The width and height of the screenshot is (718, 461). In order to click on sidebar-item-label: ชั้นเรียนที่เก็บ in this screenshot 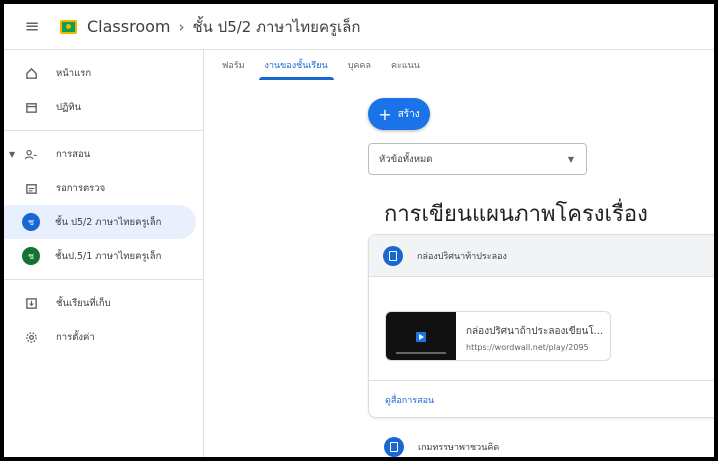, I will do `click(83, 303)`.